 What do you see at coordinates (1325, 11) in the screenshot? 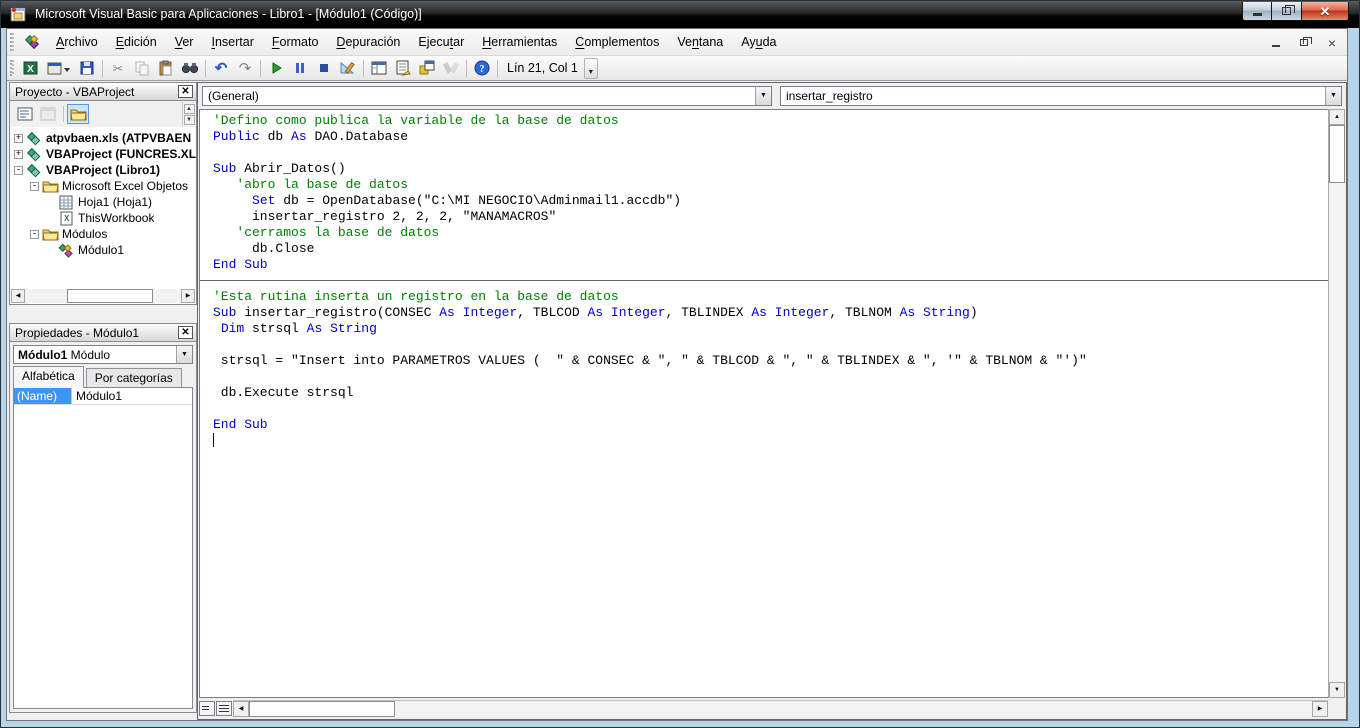
I see `close-button: ✕` at bounding box center [1325, 11].